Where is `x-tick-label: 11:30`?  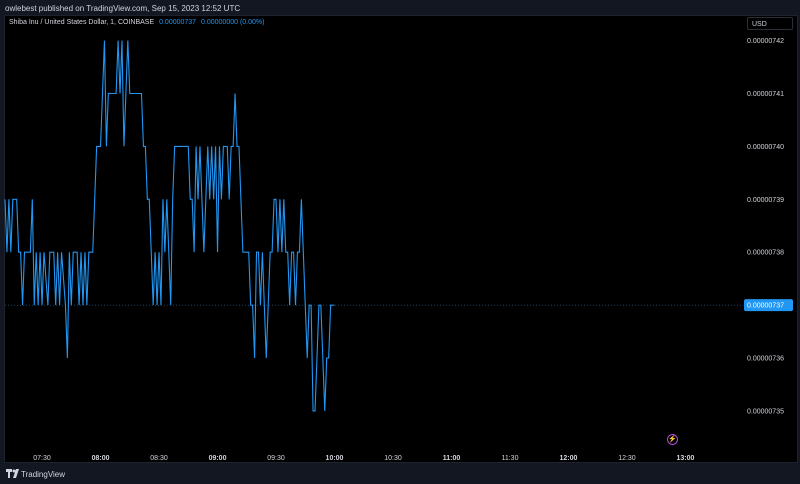
x-tick-label: 11:30 is located at coordinates (509, 458).